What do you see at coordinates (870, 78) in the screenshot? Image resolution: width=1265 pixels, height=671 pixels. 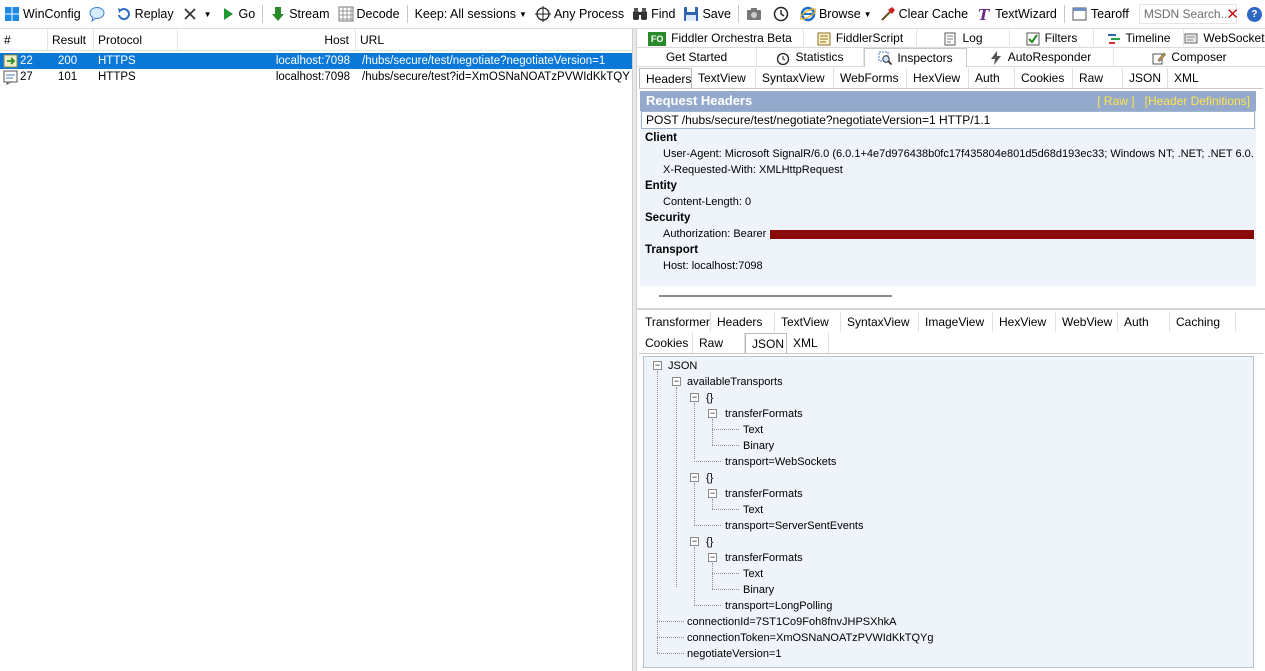 I see `req-tab-webforms: WebForms` at bounding box center [870, 78].